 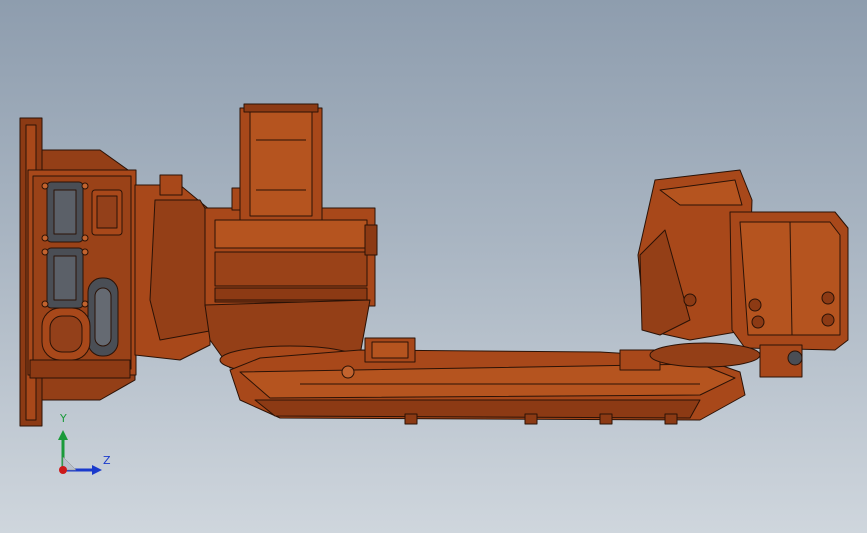 I want to click on y-axis-label: Y, so click(x=63, y=418).